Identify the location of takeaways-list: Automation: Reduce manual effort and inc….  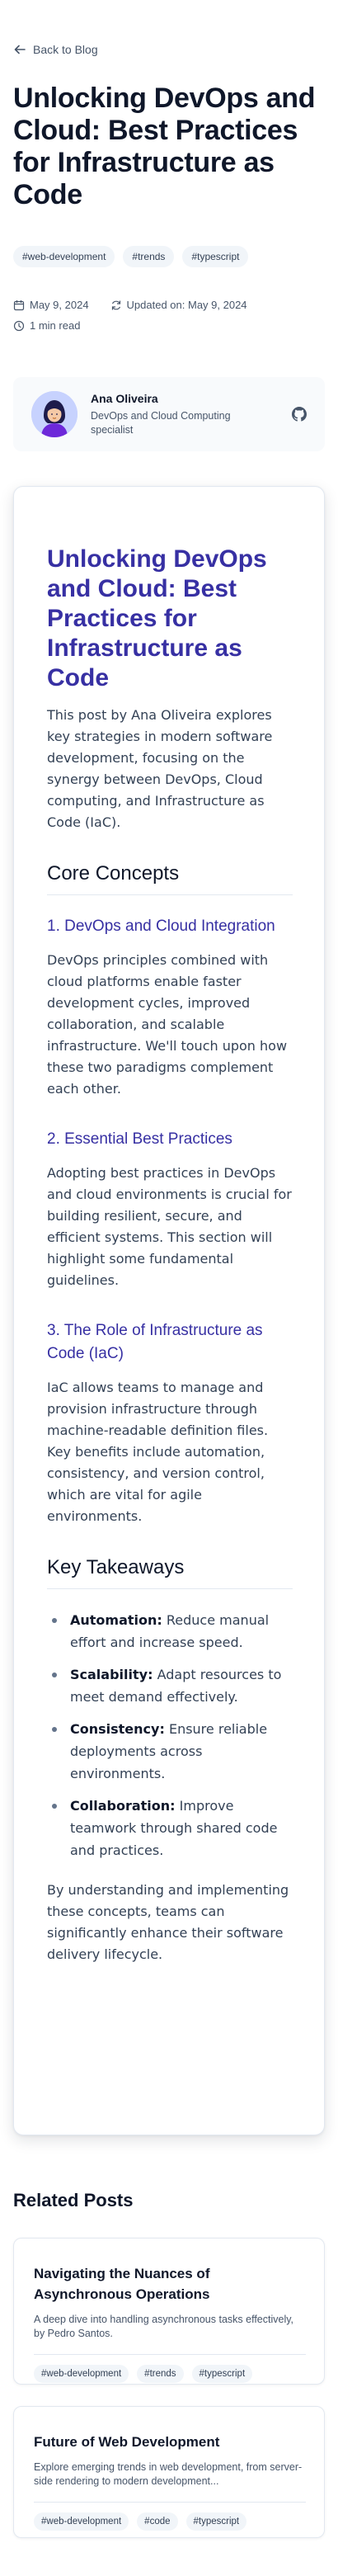
(172, 1735).